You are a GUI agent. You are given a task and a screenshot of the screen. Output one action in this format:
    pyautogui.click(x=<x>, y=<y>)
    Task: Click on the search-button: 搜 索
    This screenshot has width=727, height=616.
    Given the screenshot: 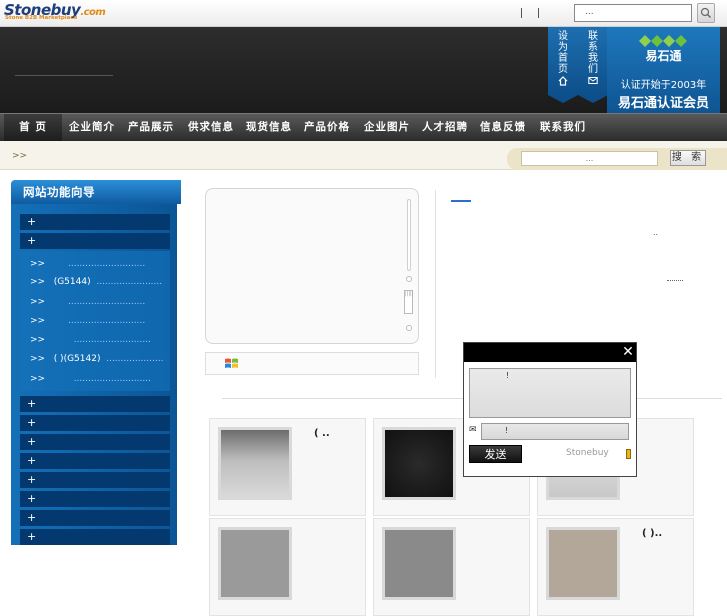 What is the action you would take?
    pyautogui.click(x=688, y=158)
    